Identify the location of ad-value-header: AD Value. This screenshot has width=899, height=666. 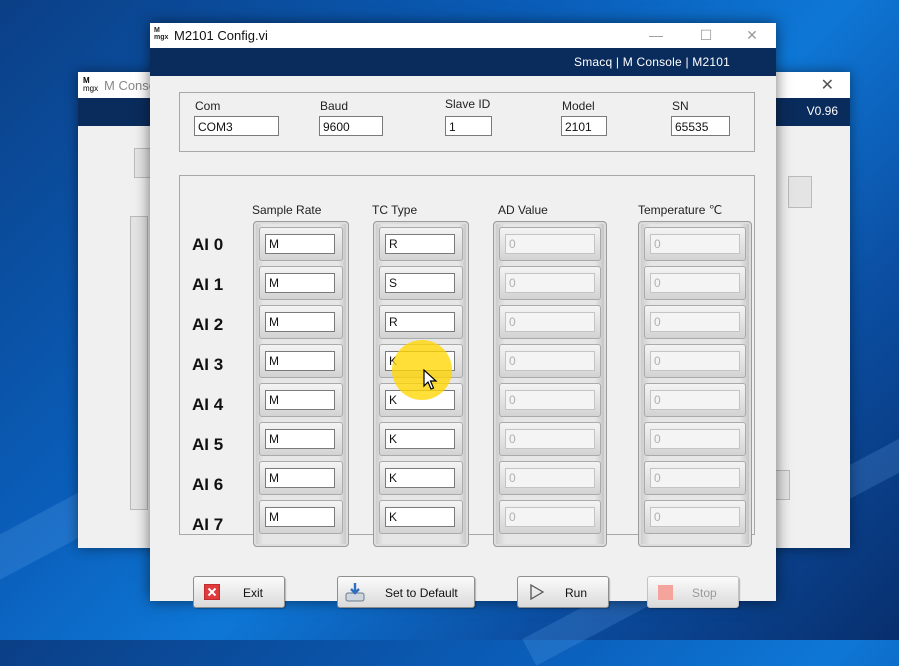
(523, 210).